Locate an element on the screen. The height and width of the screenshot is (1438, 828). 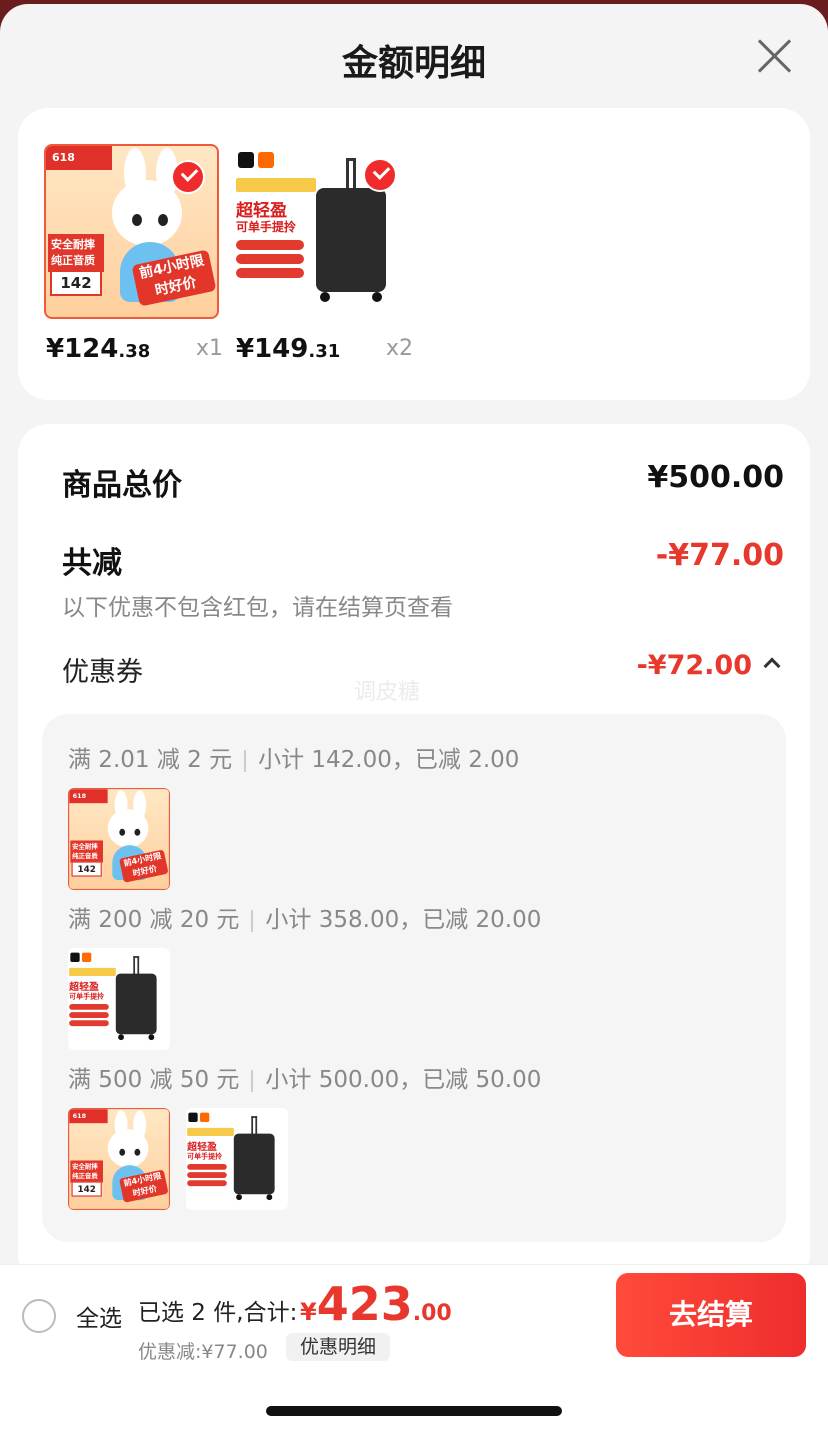
promo-badge: 618 is located at coordinates (79, 158).